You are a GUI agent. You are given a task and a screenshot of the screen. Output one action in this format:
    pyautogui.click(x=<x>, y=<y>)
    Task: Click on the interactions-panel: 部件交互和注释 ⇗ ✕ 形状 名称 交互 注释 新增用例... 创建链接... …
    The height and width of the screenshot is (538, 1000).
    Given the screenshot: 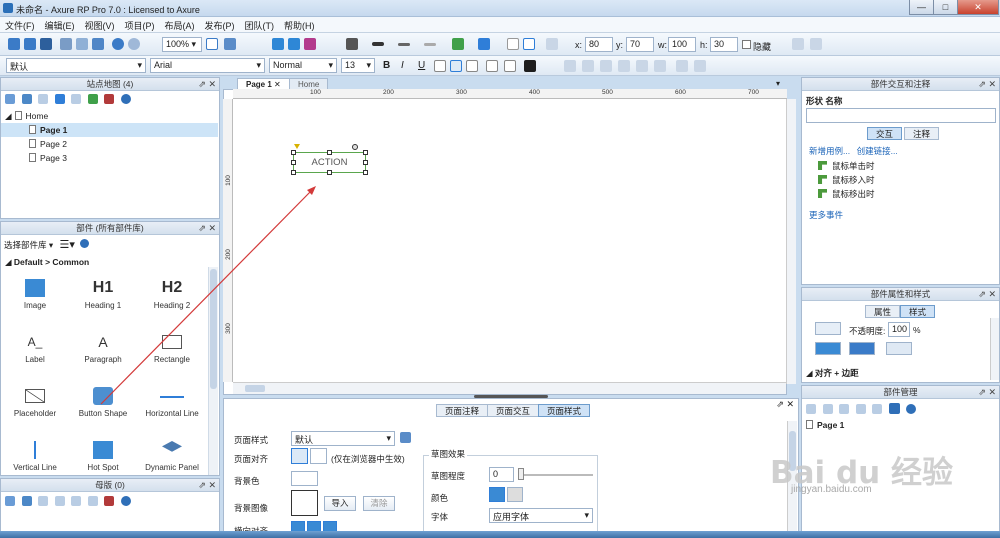 What is the action you would take?
    pyautogui.click(x=900, y=181)
    